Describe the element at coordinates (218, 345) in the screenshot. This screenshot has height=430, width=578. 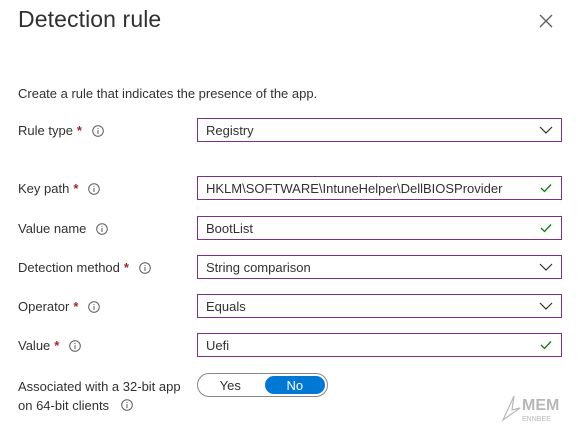
I see `value-value: Uefi` at that location.